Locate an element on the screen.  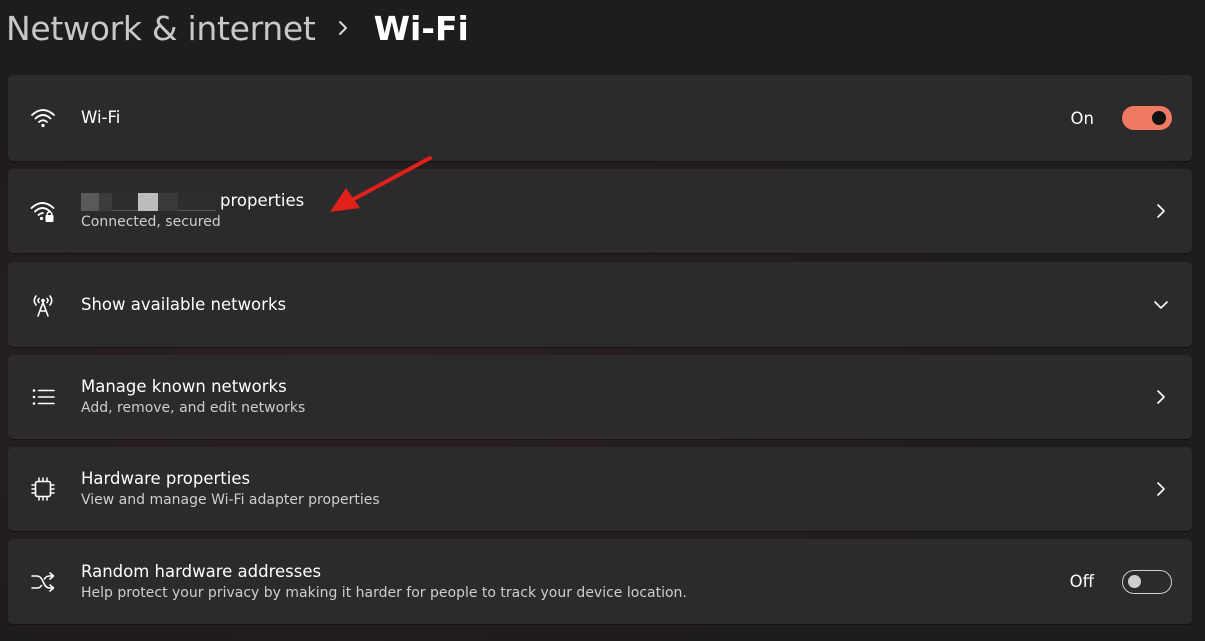
wifi-toggle-text: Wi-Fi is located at coordinates (100, 118).